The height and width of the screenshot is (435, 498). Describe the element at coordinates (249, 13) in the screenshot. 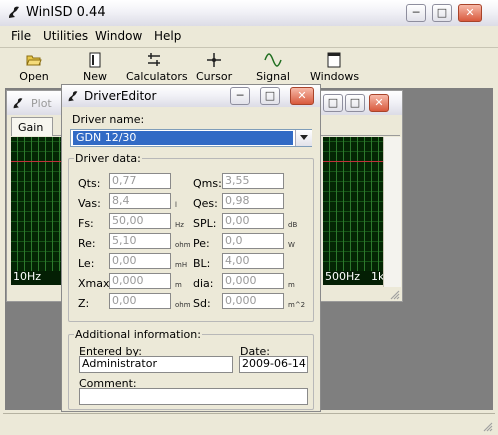

I see `main-title-bar: WinISD 0.44 ─ □ ✕` at that location.